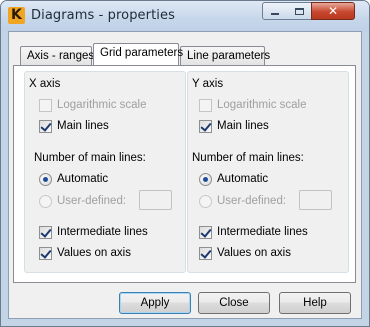 This screenshot has height=327, width=370. What do you see at coordinates (61, 56) in the screenshot?
I see `tab-label: Axis - ranges` at bounding box center [61, 56].